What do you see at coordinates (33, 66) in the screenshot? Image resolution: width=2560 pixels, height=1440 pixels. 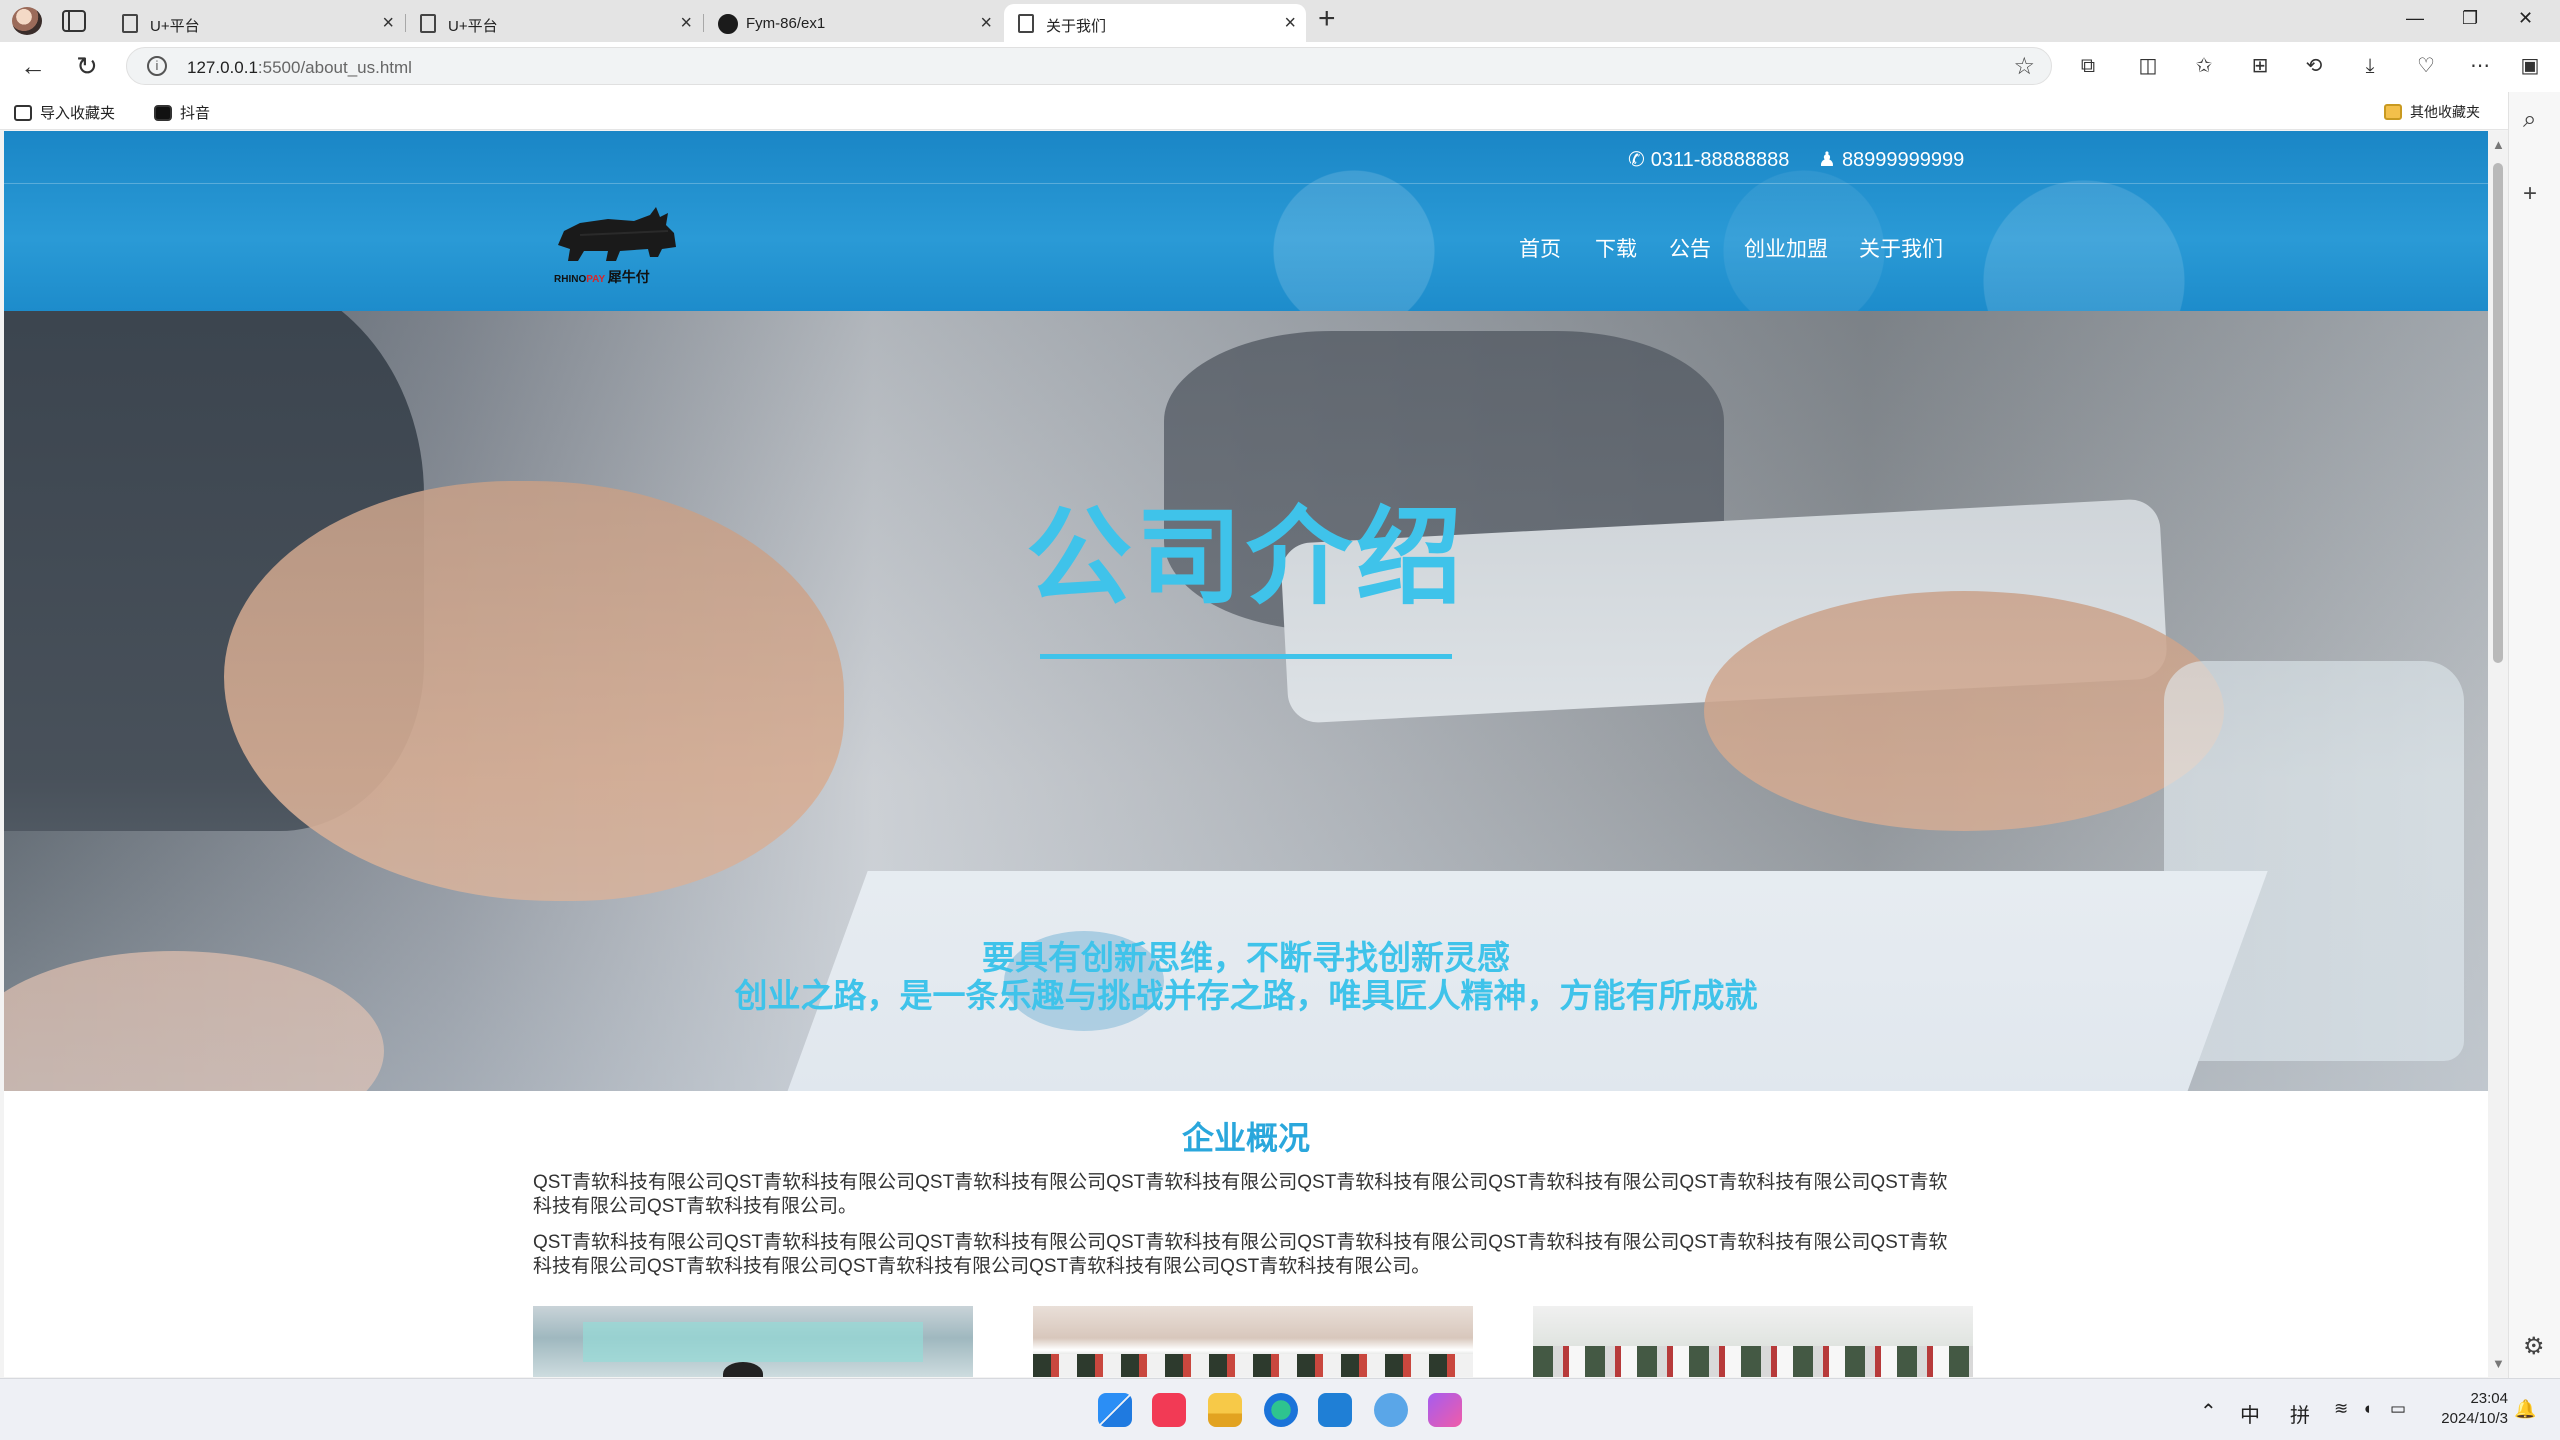 I see `back-button: ←` at bounding box center [33, 66].